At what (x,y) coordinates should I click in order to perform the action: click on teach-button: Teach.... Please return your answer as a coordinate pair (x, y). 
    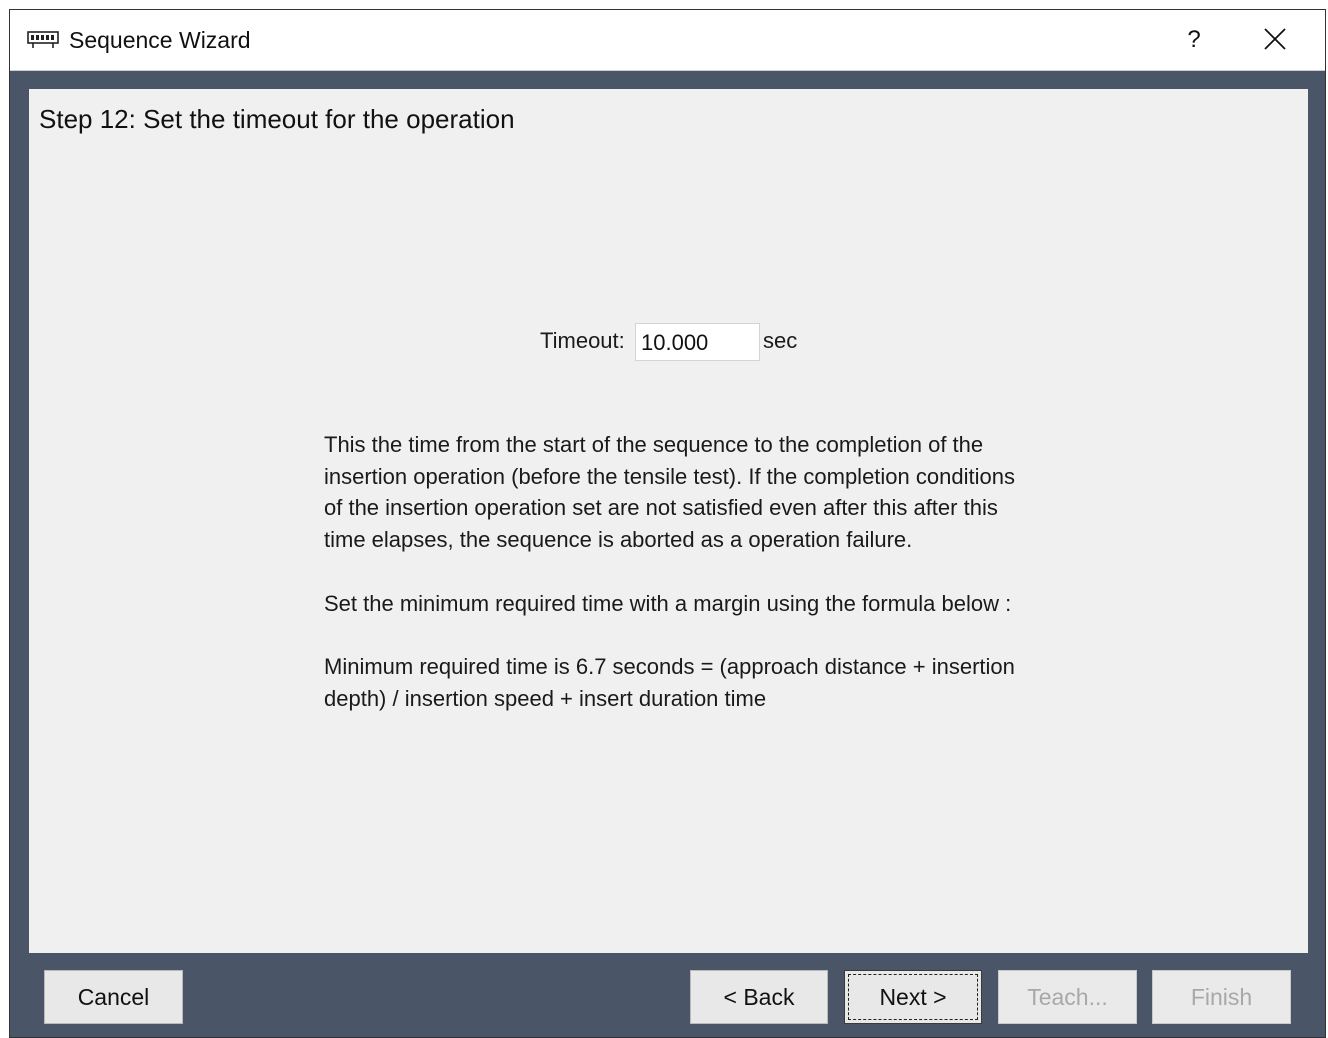
    Looking at the image, I should click on (1067, 997).